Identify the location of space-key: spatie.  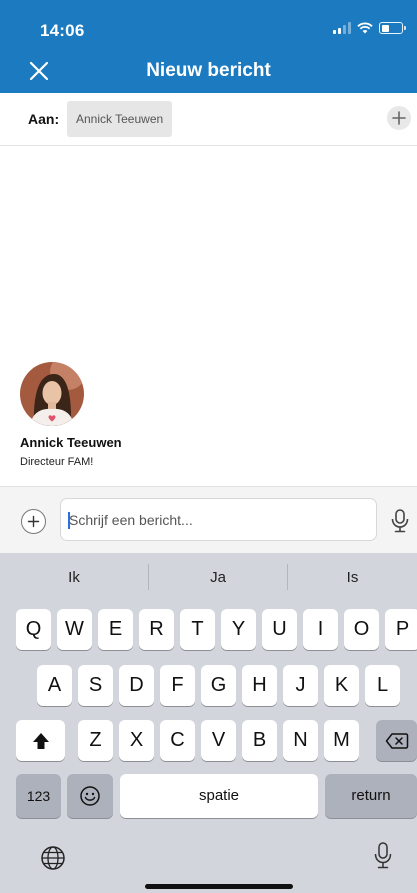
(219, 796).